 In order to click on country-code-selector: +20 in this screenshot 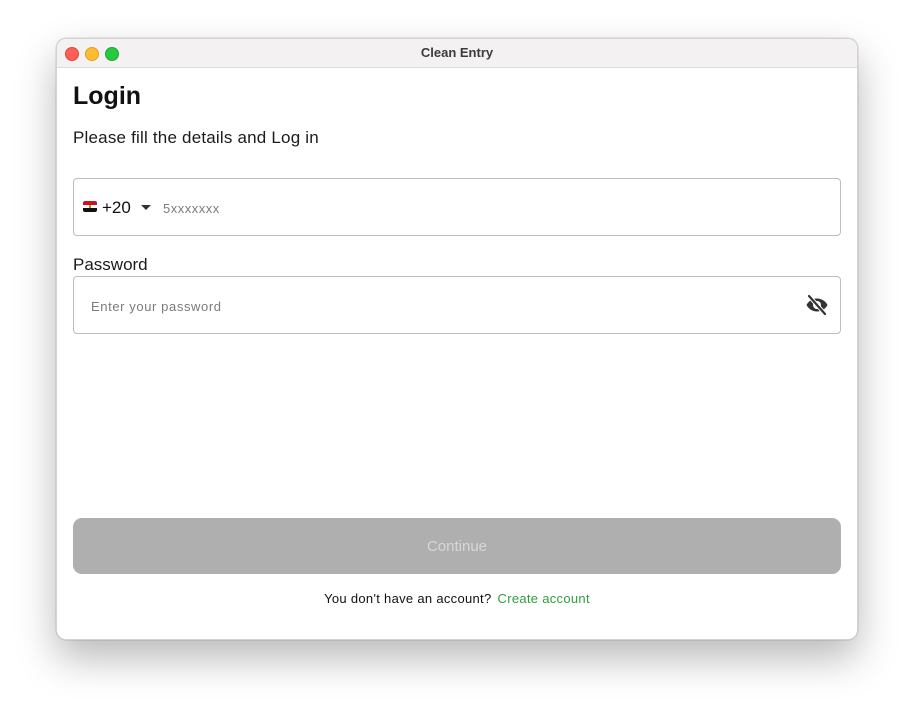, I will do `click(116, 208)`.